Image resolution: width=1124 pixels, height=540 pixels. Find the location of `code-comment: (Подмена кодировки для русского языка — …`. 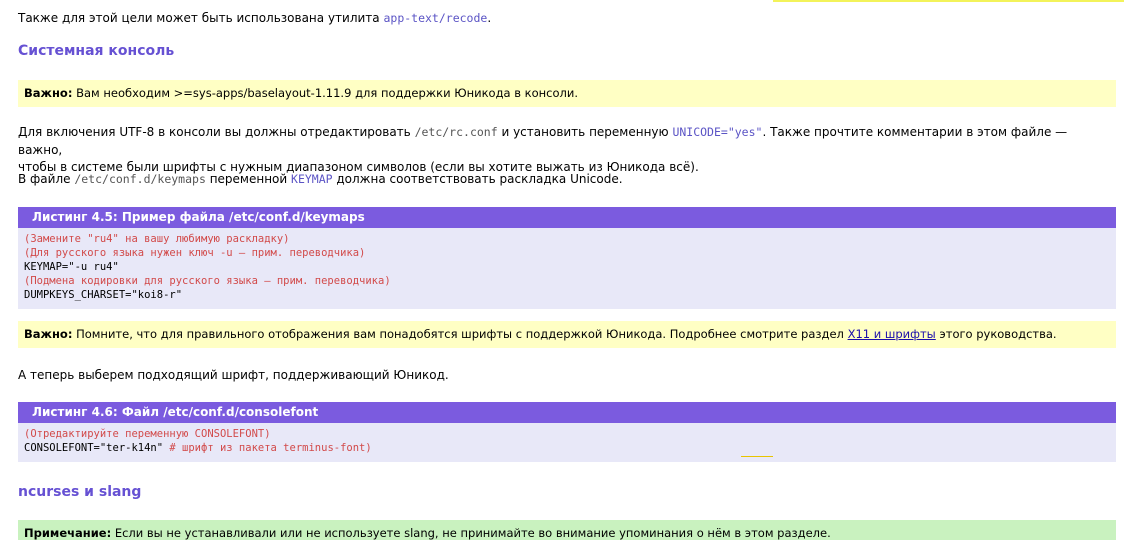

code-comment: (Подмена кодировки для русского языка — … is located at coordinates (207, 281).